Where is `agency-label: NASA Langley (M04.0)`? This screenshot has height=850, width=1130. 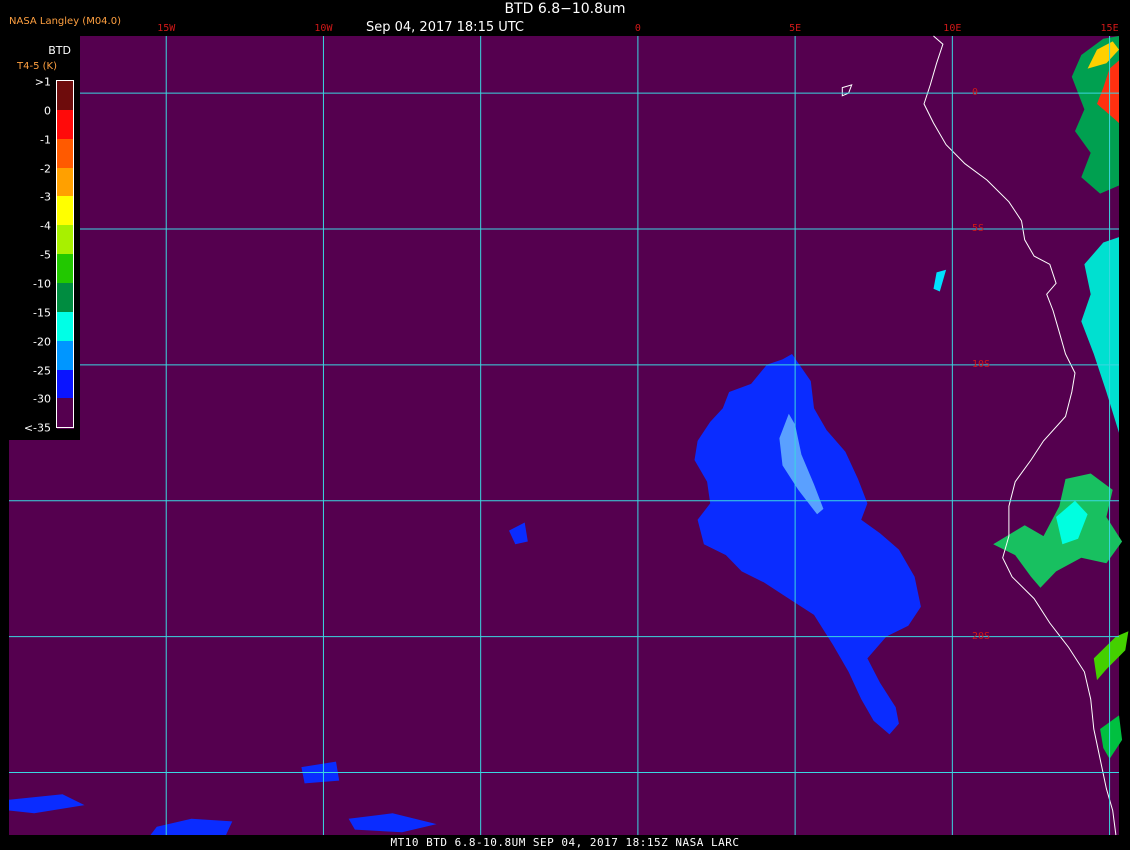 agency-label: NASA Langley (M04.0) is located at coordinates (65, 21).